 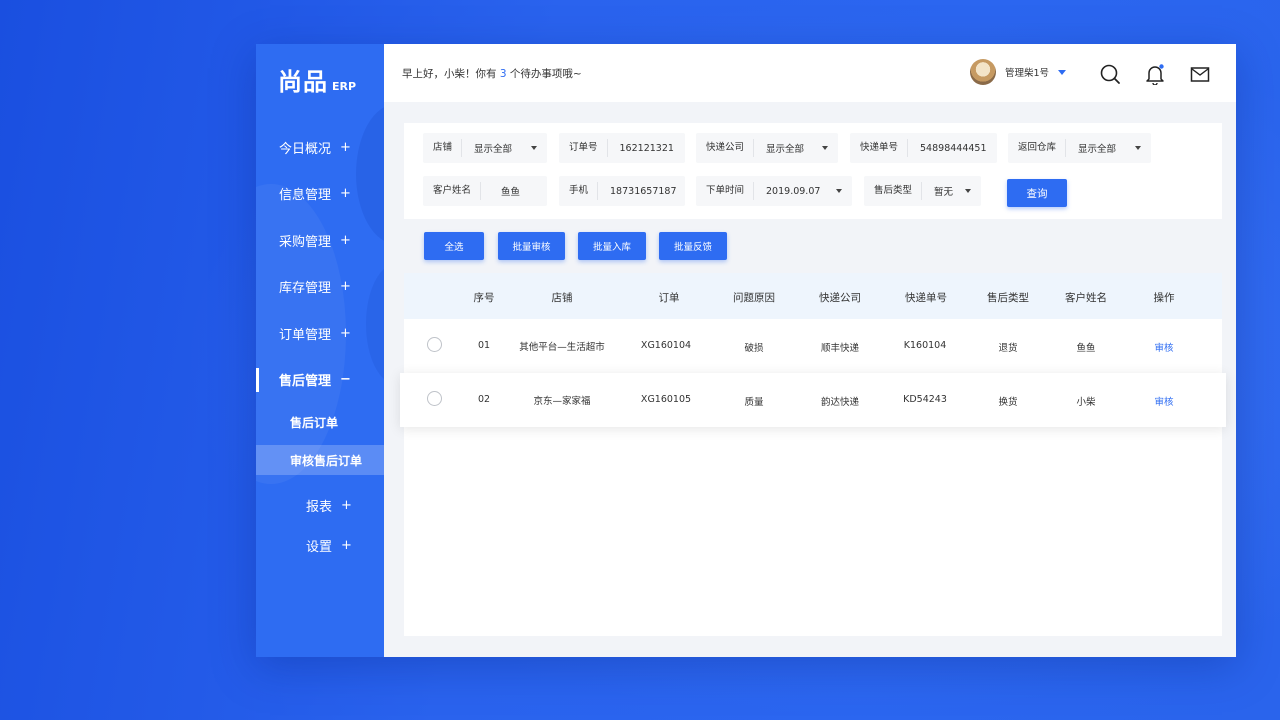 I want to click on cell-courier: 韵达快递, so click(x=840, y=402).